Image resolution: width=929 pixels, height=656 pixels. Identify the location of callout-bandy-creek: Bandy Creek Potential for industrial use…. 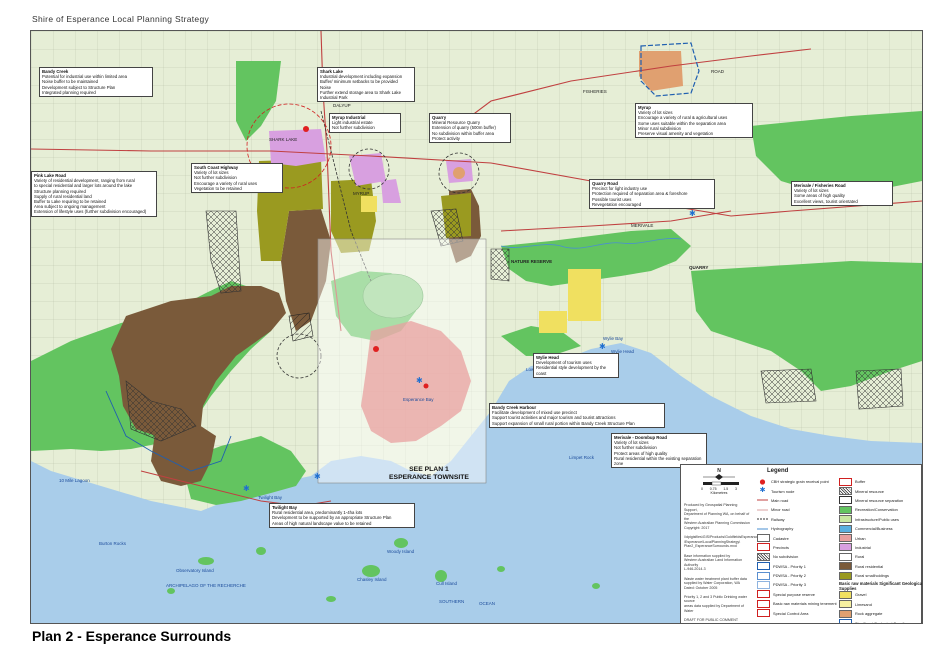
(96, 82).